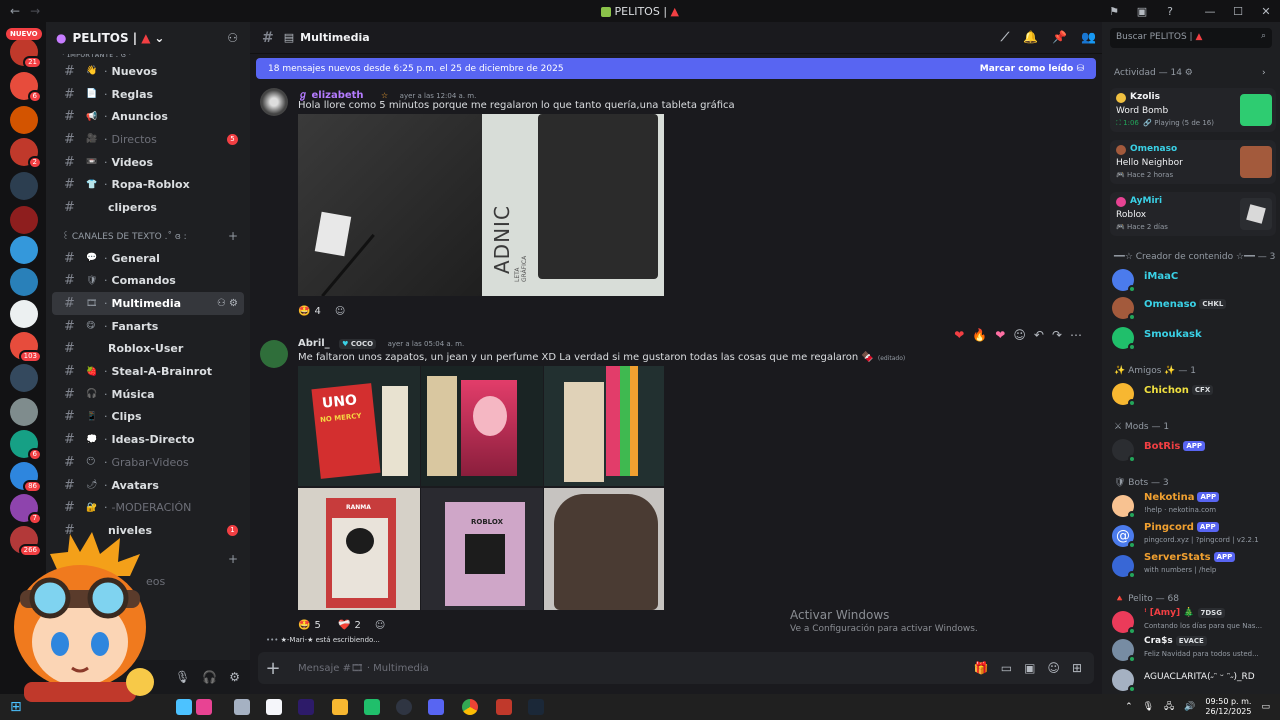 Image resolution: width=1280 pixels, height=720 pixels. I want to click on forward-icon: ↷, so click(1057, 335).